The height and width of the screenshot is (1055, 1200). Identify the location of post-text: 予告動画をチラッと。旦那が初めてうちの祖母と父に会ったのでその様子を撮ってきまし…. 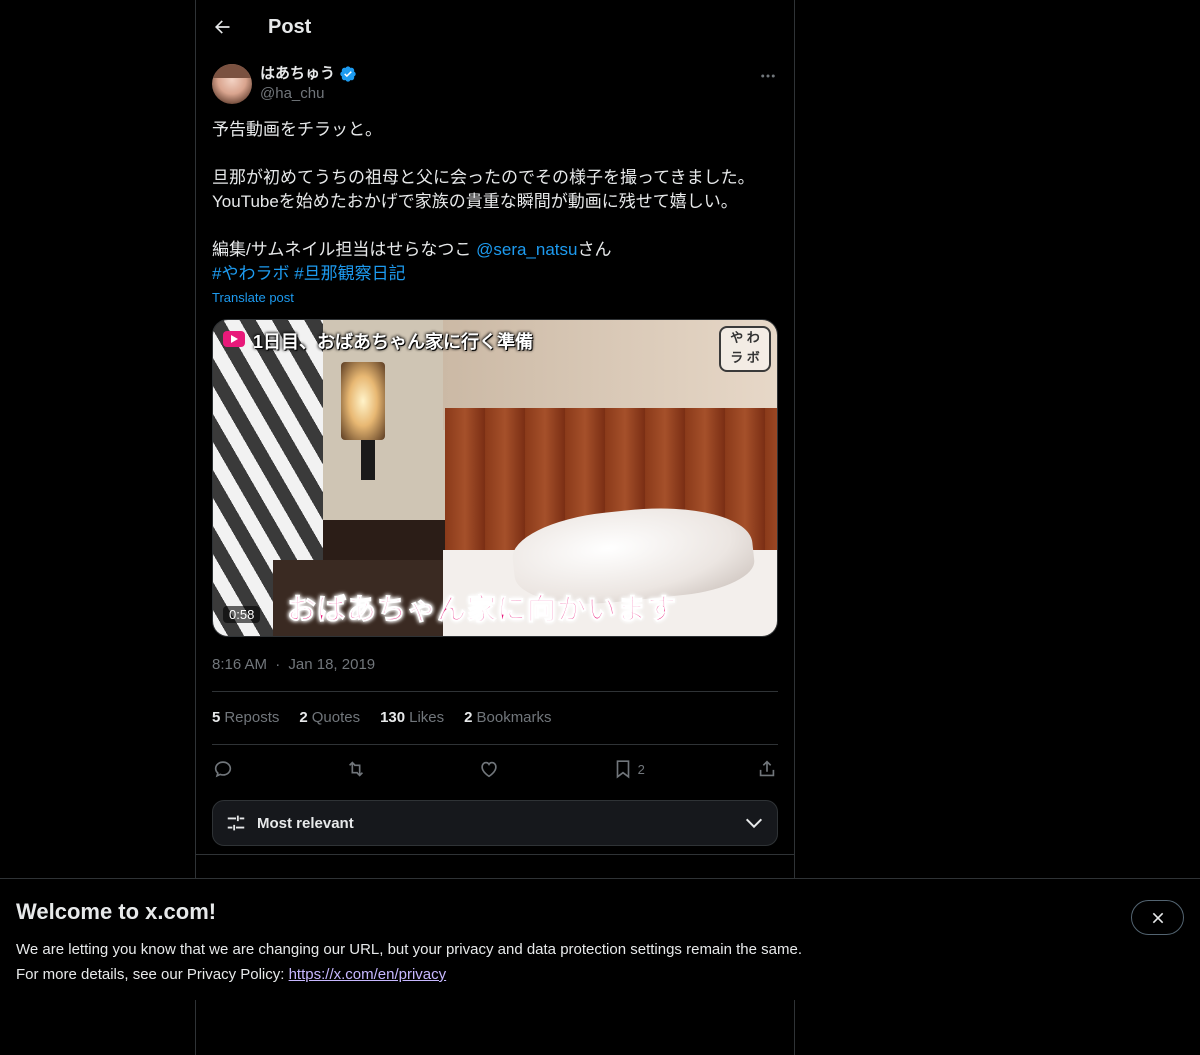
(495, 202).